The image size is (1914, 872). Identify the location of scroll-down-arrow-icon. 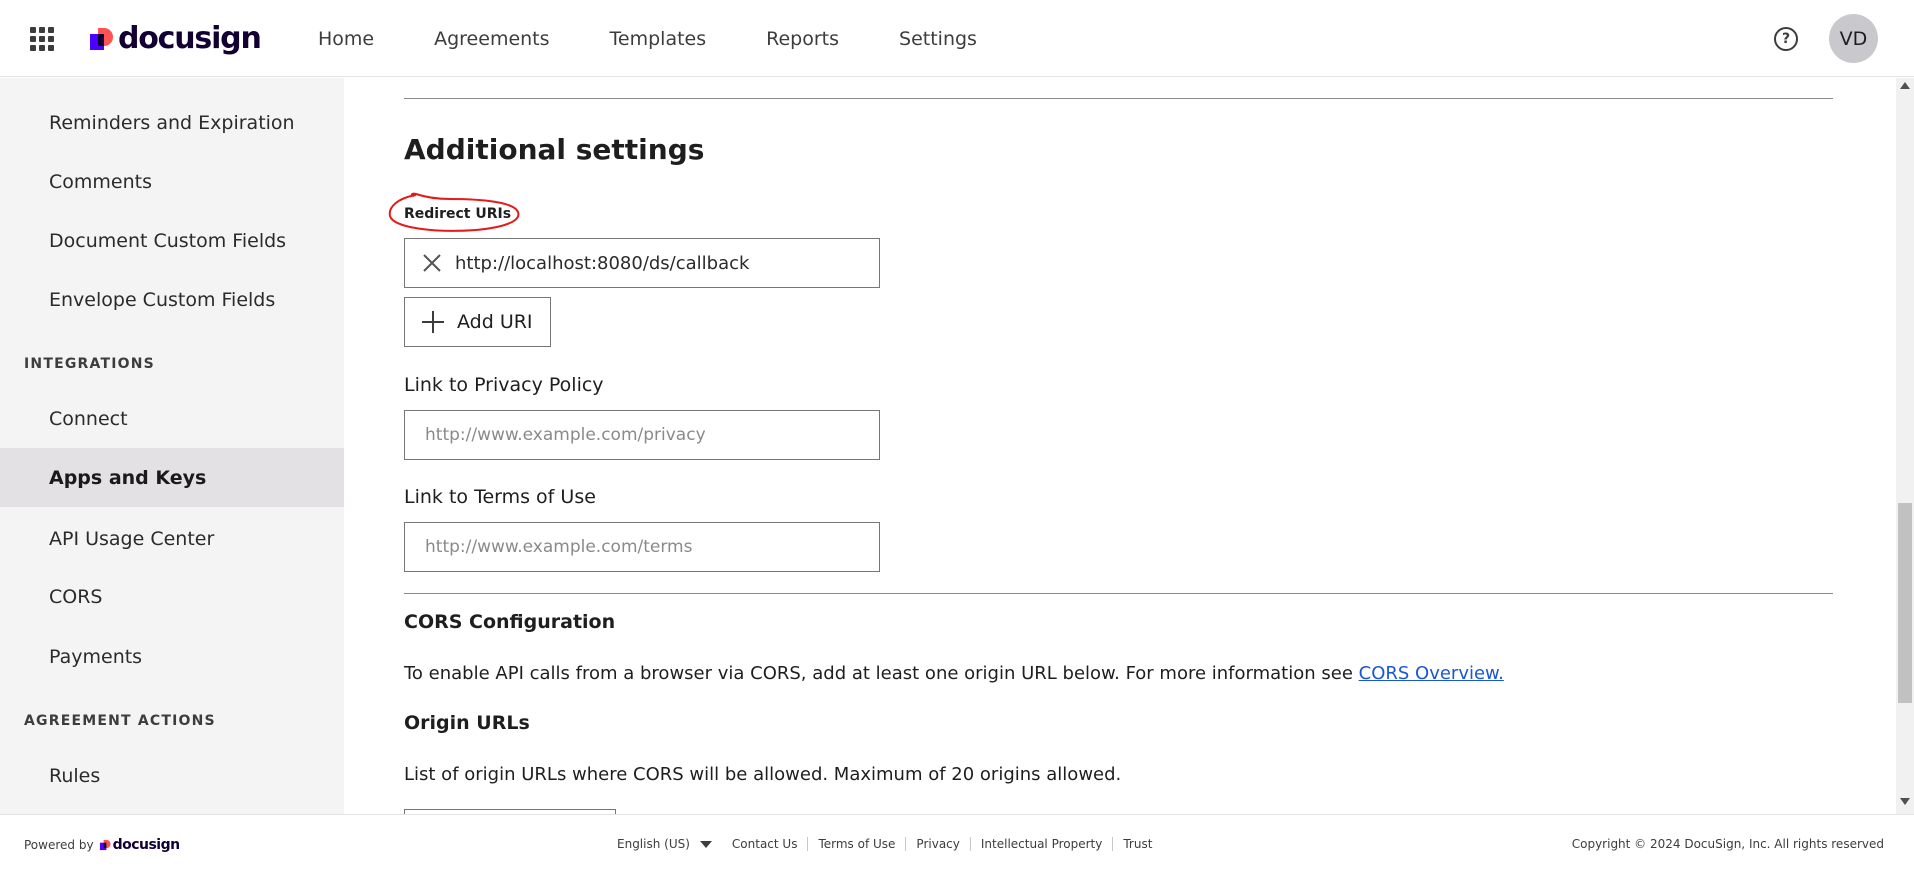
(1905, 801).